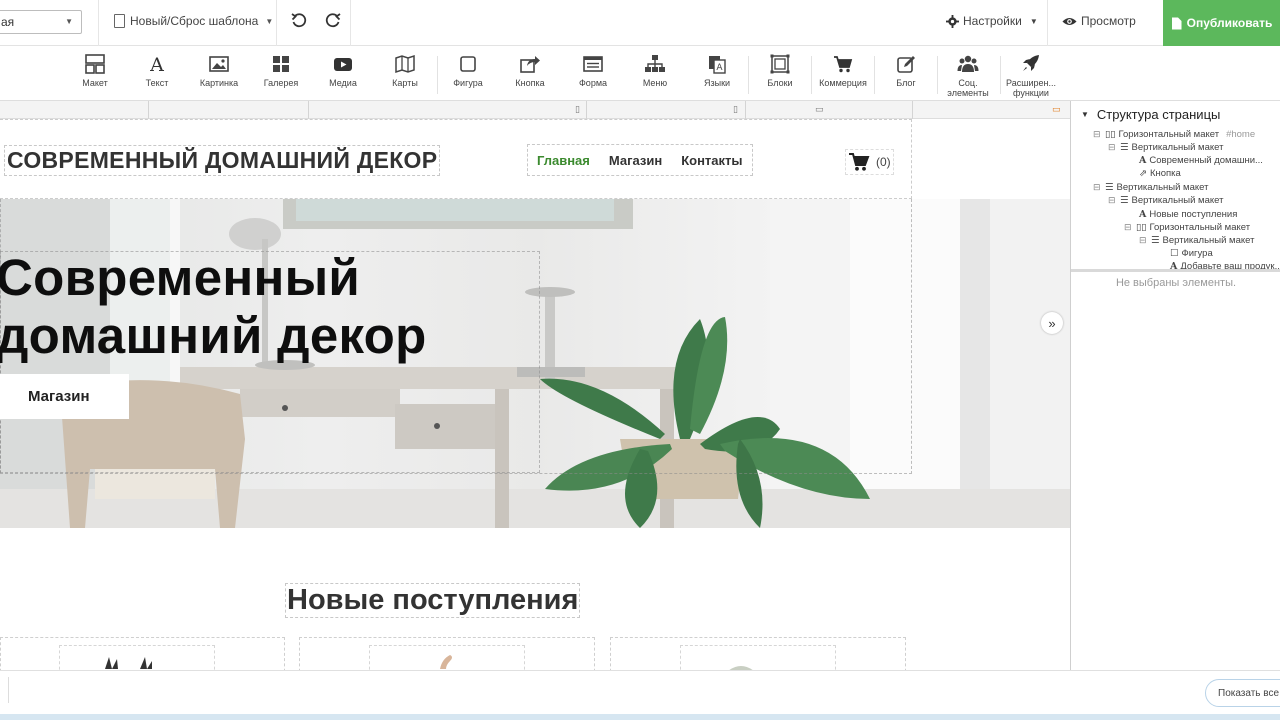 Image resolution: width=1280 pixels, height=720 pixels. What do you see at coordinates (95, 83) in the screenshot?
I see `tool-label: Макет` at bounding box center [95, 83].